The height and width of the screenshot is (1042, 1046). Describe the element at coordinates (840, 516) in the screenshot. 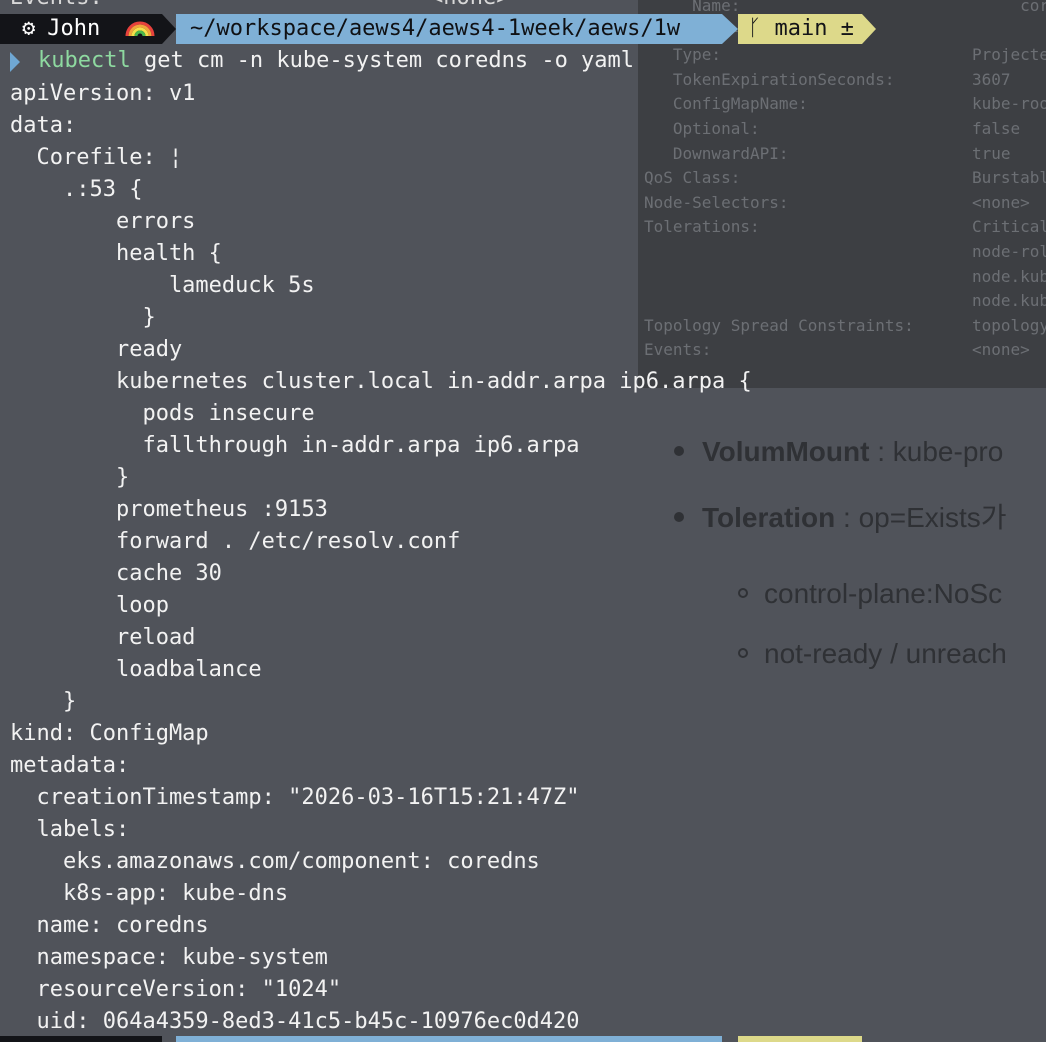

I see `list-item-toleration: Toleration : op=Exists가` at that location.